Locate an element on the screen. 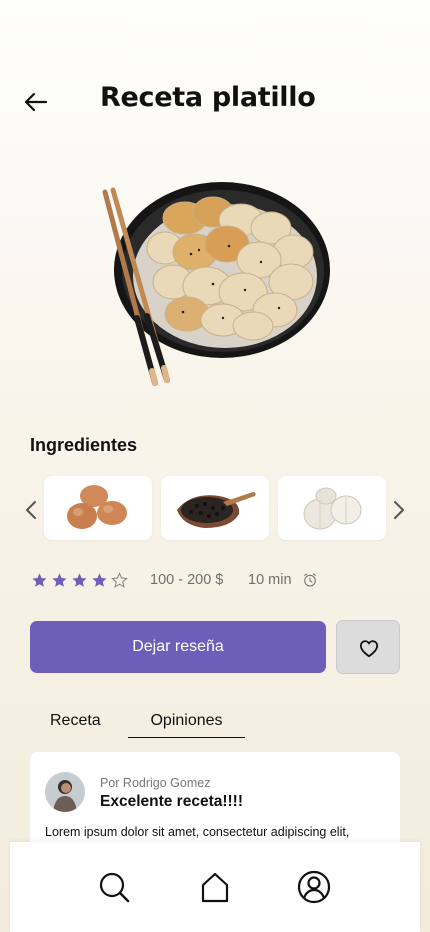 Image resolution: width=430 pixels, height=932 pixels. tab-recipe: Receta is located at coordinates (75, 725).